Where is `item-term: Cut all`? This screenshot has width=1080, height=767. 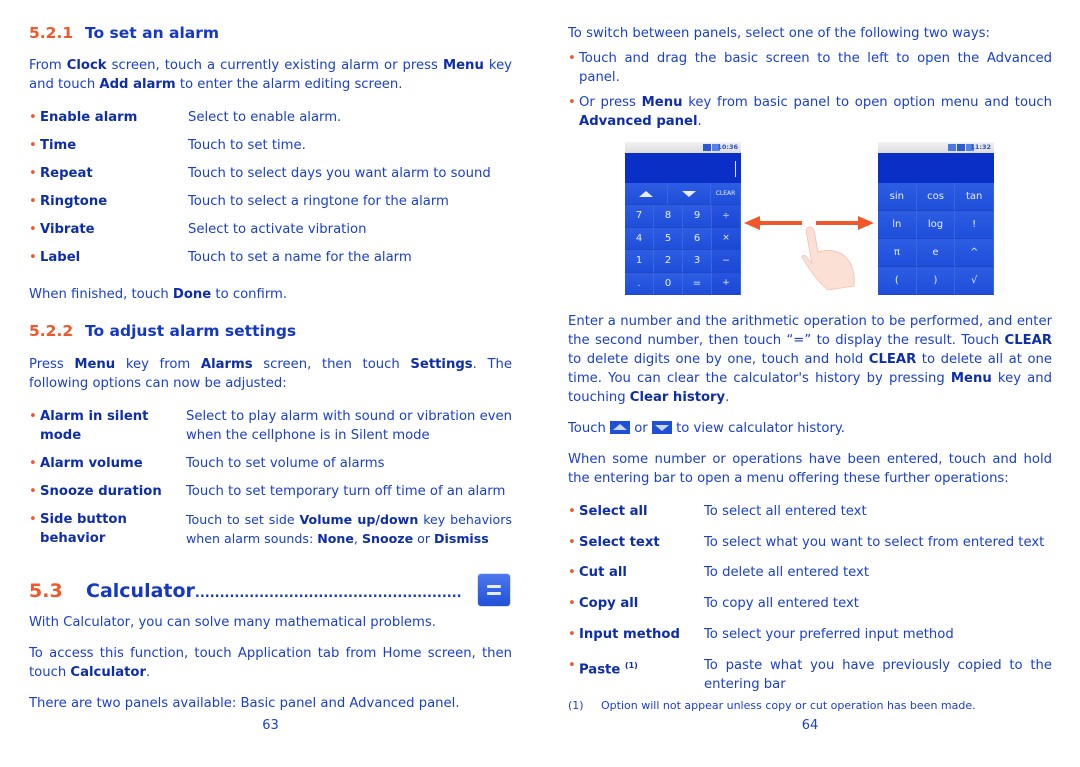 item-term: Cut all is located at coordinates (603, 572).